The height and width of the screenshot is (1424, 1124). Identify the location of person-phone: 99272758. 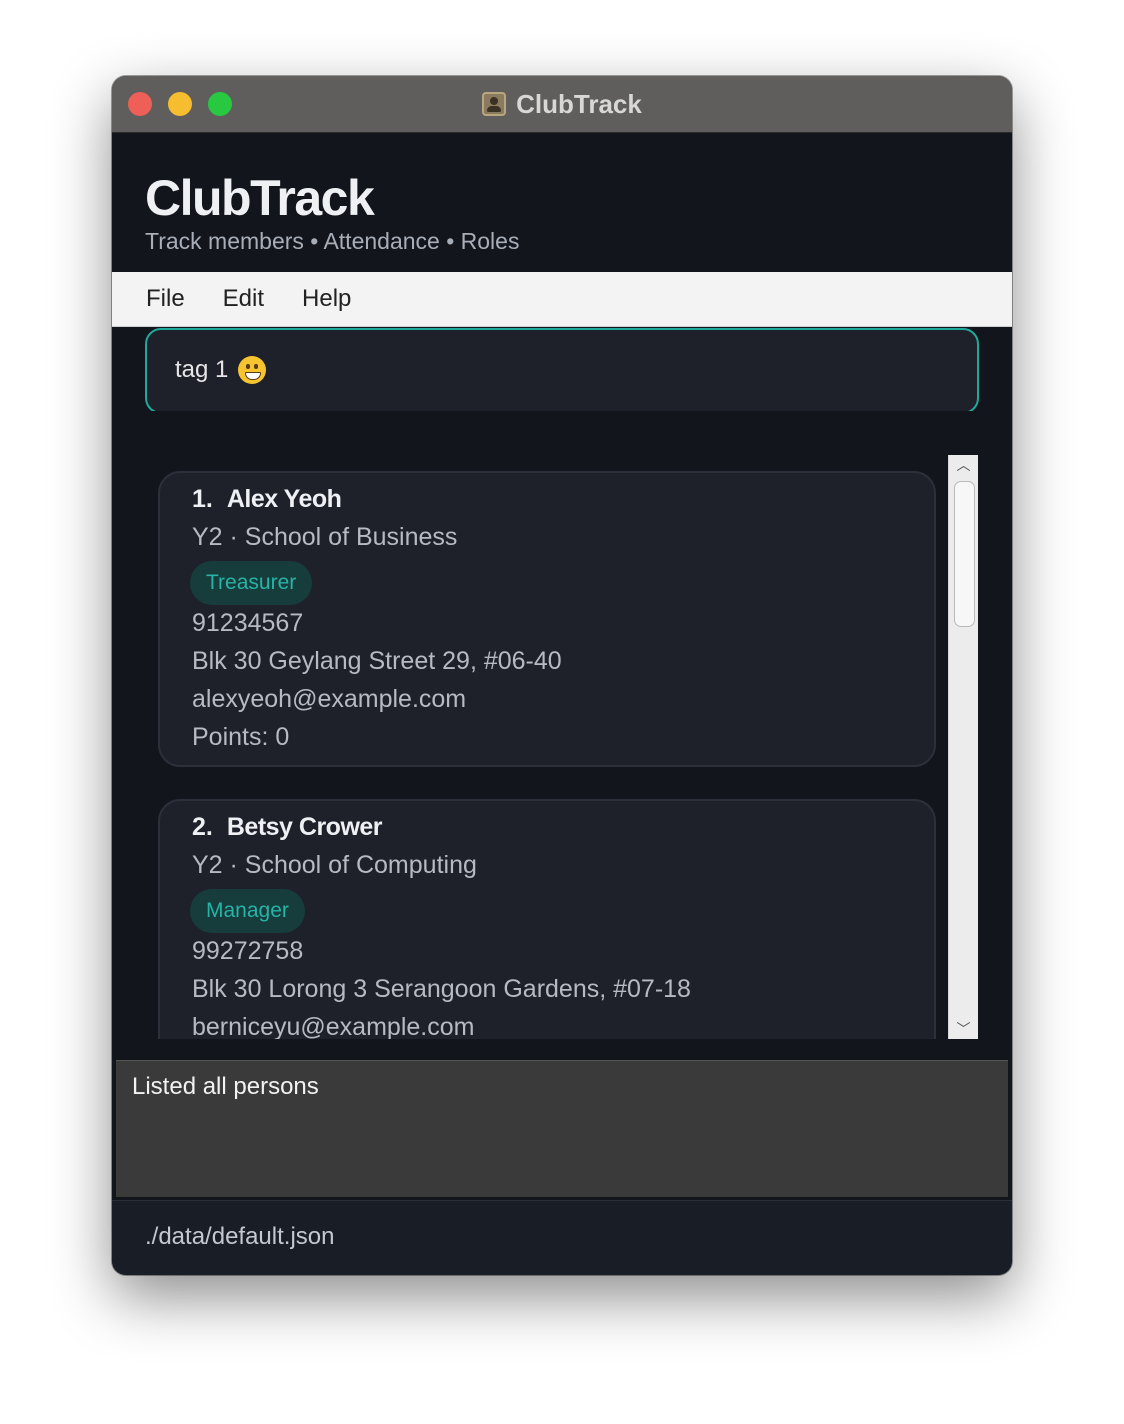
(248, 951).